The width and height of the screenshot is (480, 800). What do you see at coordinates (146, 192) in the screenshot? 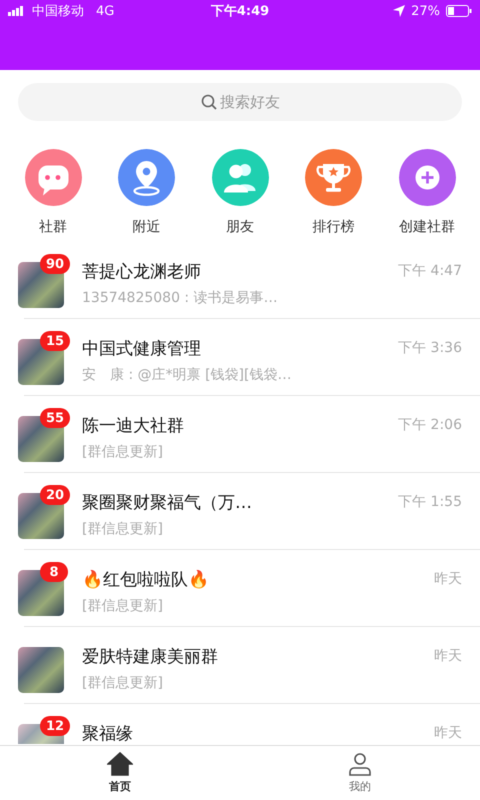
I see `shortcut-button: 附近` at bounding box center [146, 192].